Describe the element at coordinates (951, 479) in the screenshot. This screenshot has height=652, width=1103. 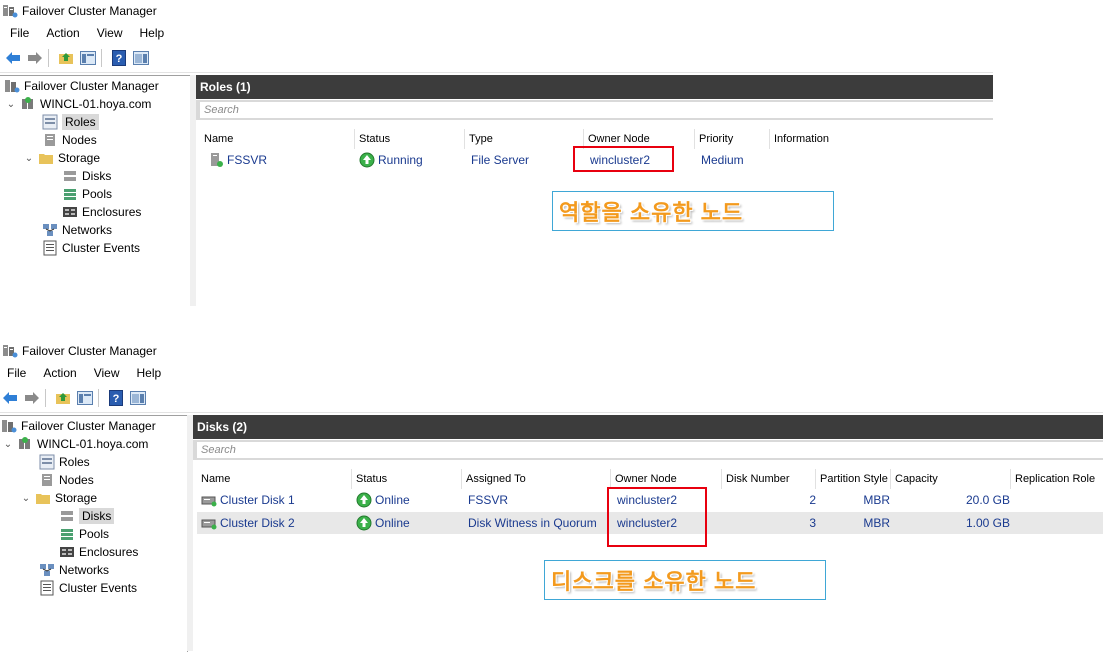
I see `column-header-capacity: Capacity` at that location.